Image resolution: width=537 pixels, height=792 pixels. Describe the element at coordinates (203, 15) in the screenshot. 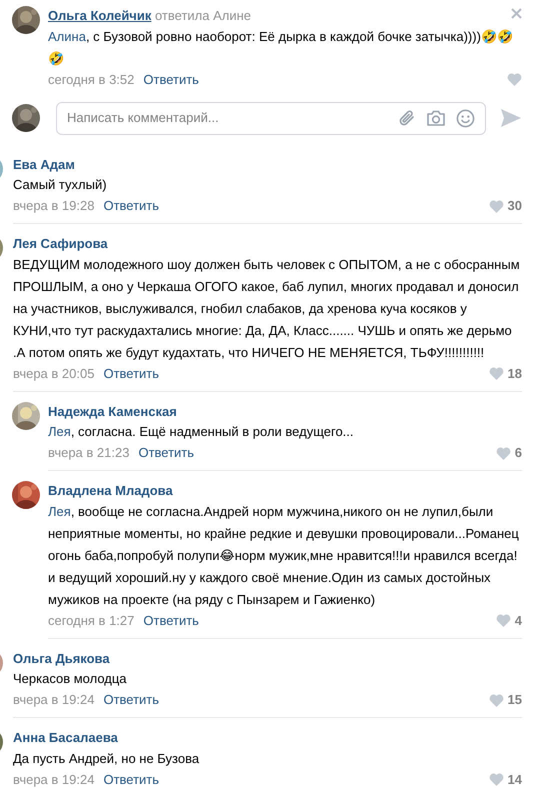

I see `reply-to-label: ответила Алине` at that location.